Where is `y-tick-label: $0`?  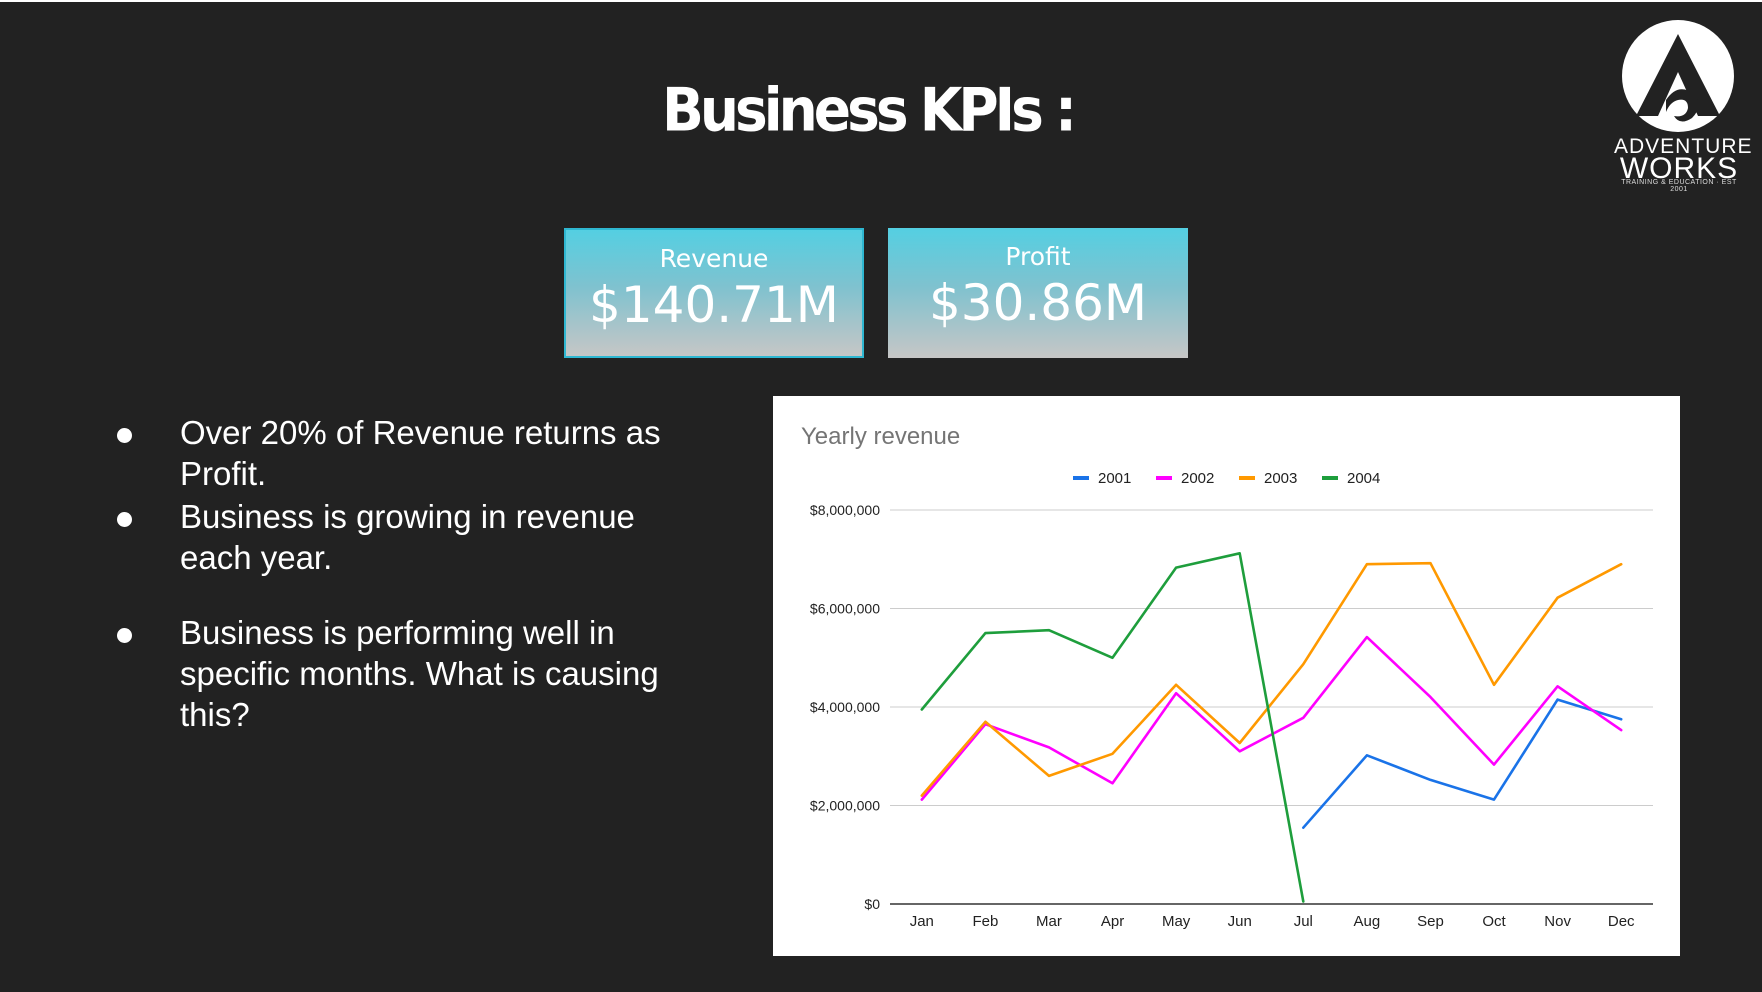
y-tick-label: $0 is located at coordinates (872, 904).